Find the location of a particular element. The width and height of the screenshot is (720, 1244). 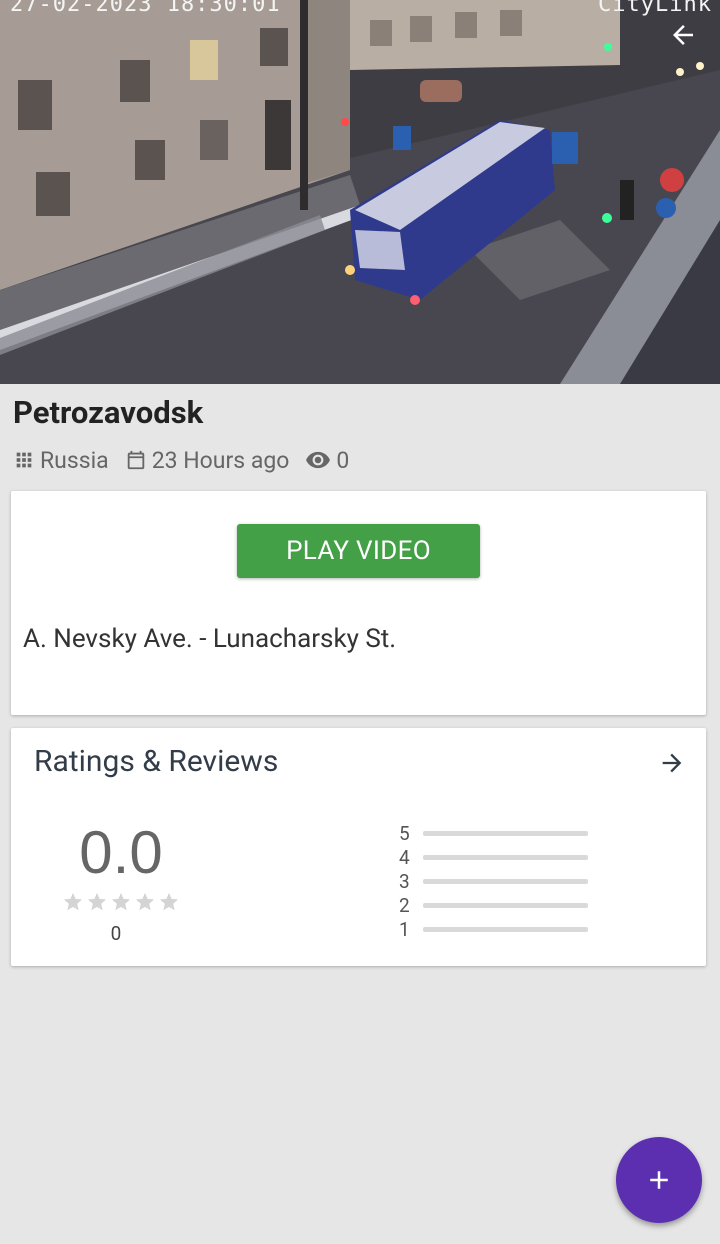

camera-meta: Russia 23 Hours ago 0 is located at coordinates (189, 460).